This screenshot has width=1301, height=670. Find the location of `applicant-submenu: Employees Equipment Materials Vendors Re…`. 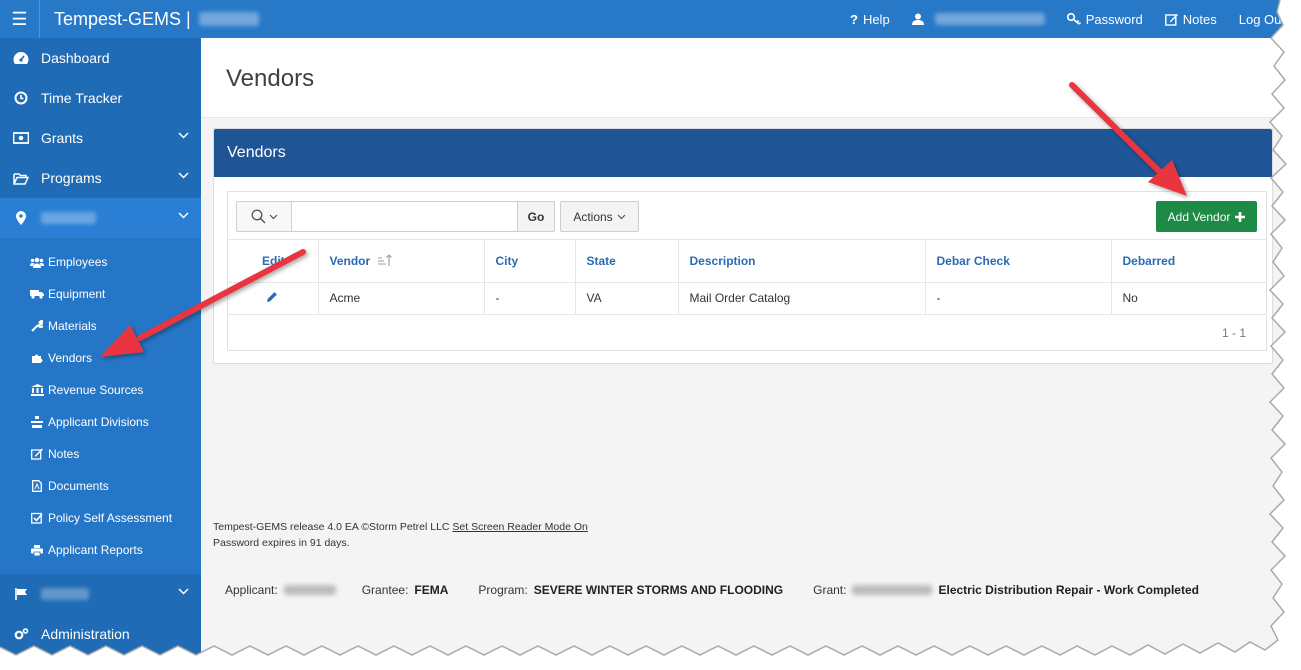

applicant-submenu: Employees Equipment Materials Vendors Re… is located at coordinates (100, 406).